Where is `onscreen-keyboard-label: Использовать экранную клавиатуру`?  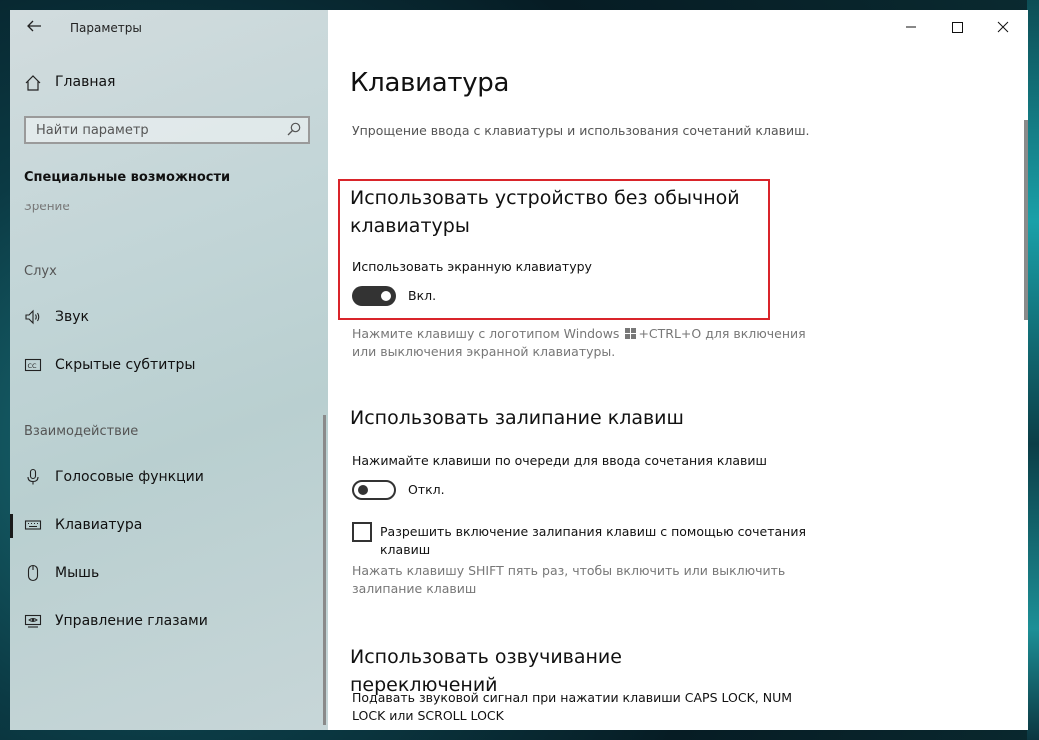
onscreen-keyboard-label: Использовать экранную клавиатуру is located at coordinates (472, 266).